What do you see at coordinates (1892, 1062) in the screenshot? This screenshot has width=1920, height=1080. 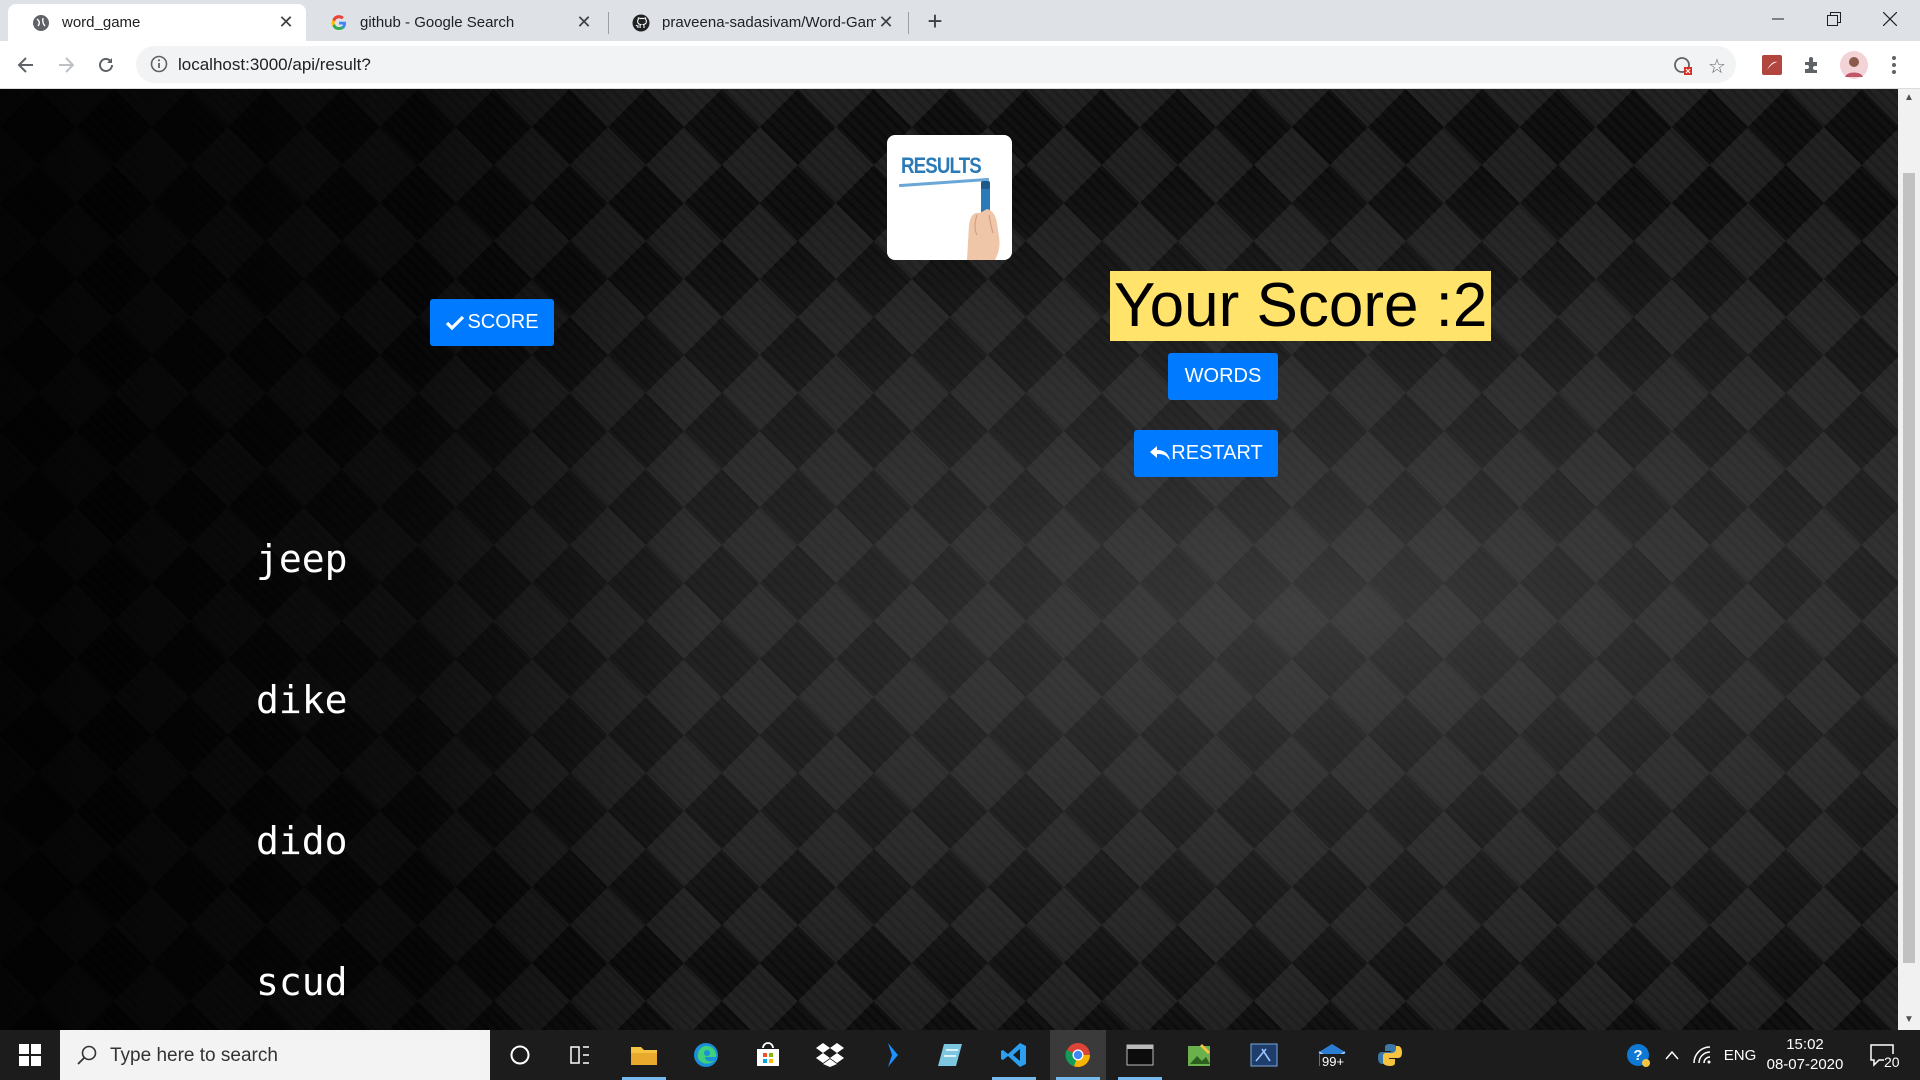 I see `notification-count: 20` at bounding box center [1892, 1062].